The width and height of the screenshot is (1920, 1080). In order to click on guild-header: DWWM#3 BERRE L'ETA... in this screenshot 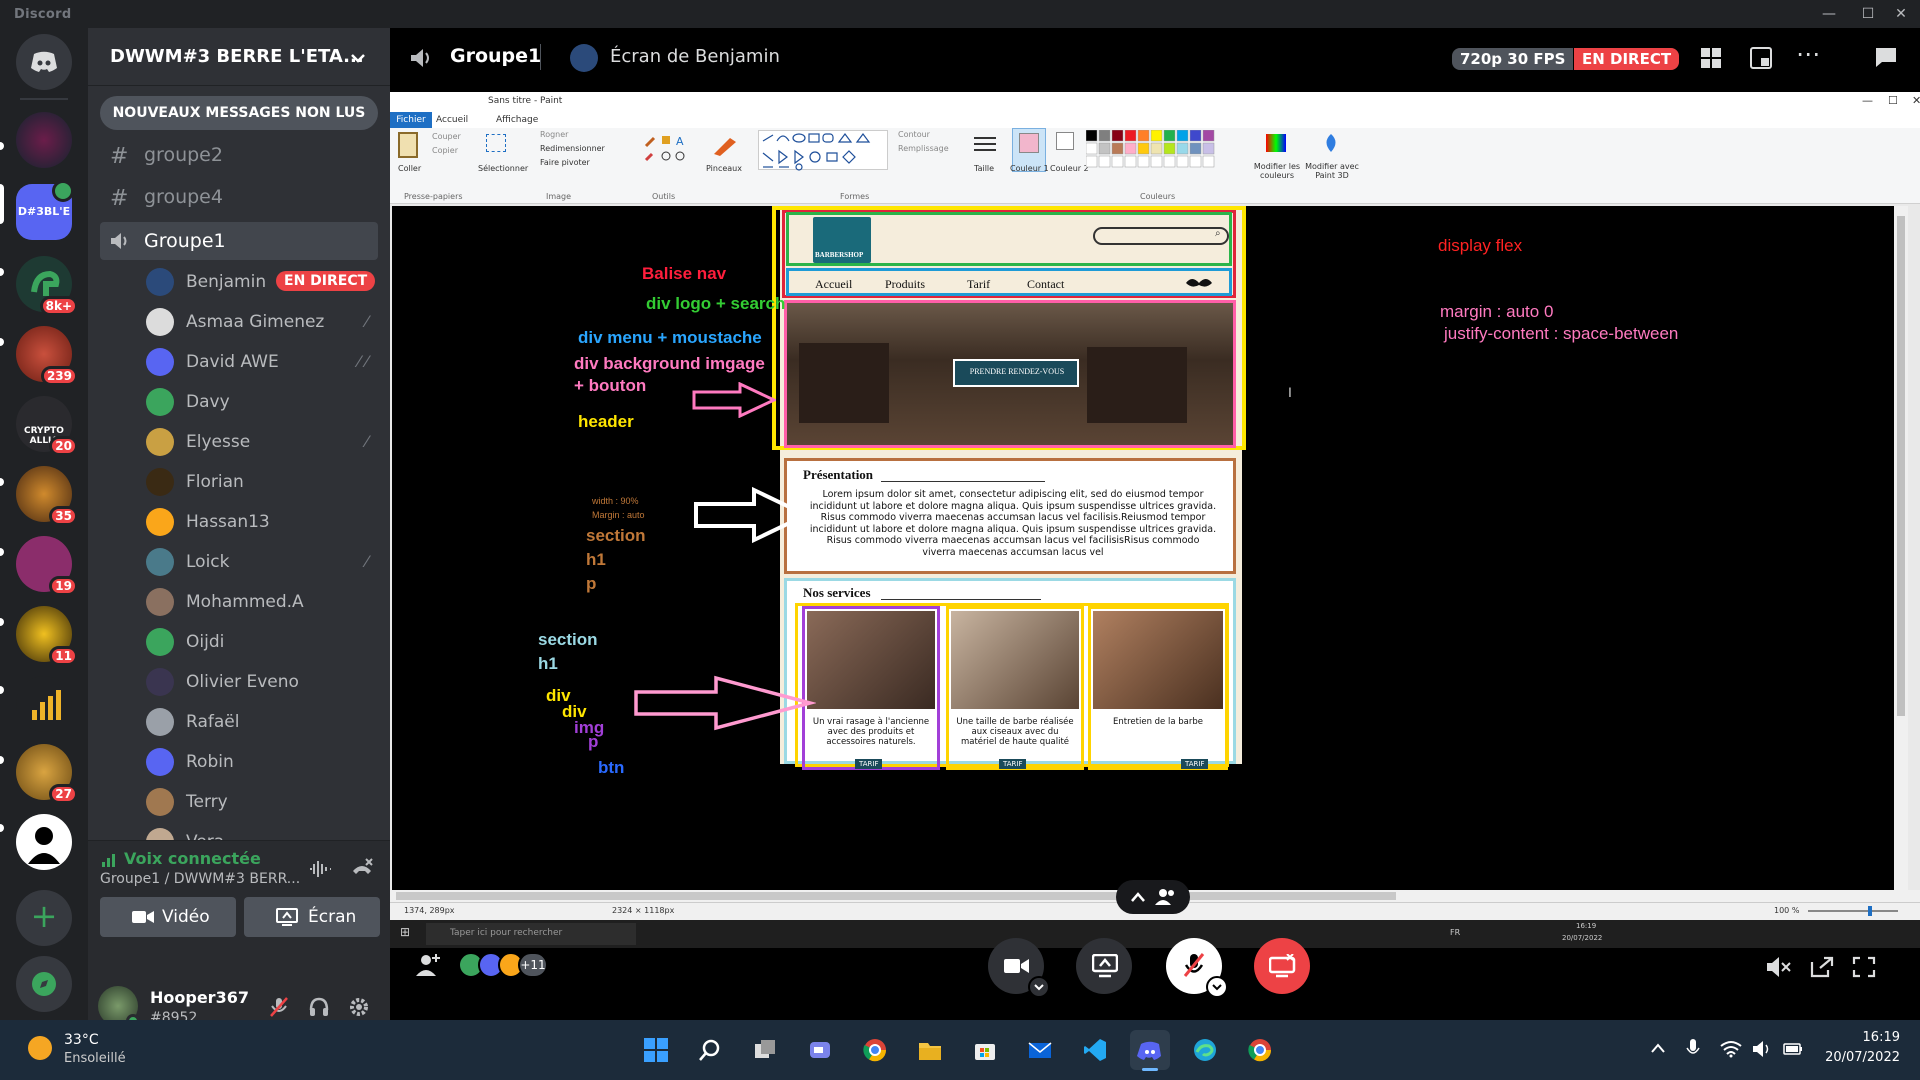, I will do `click(239, 57)`.